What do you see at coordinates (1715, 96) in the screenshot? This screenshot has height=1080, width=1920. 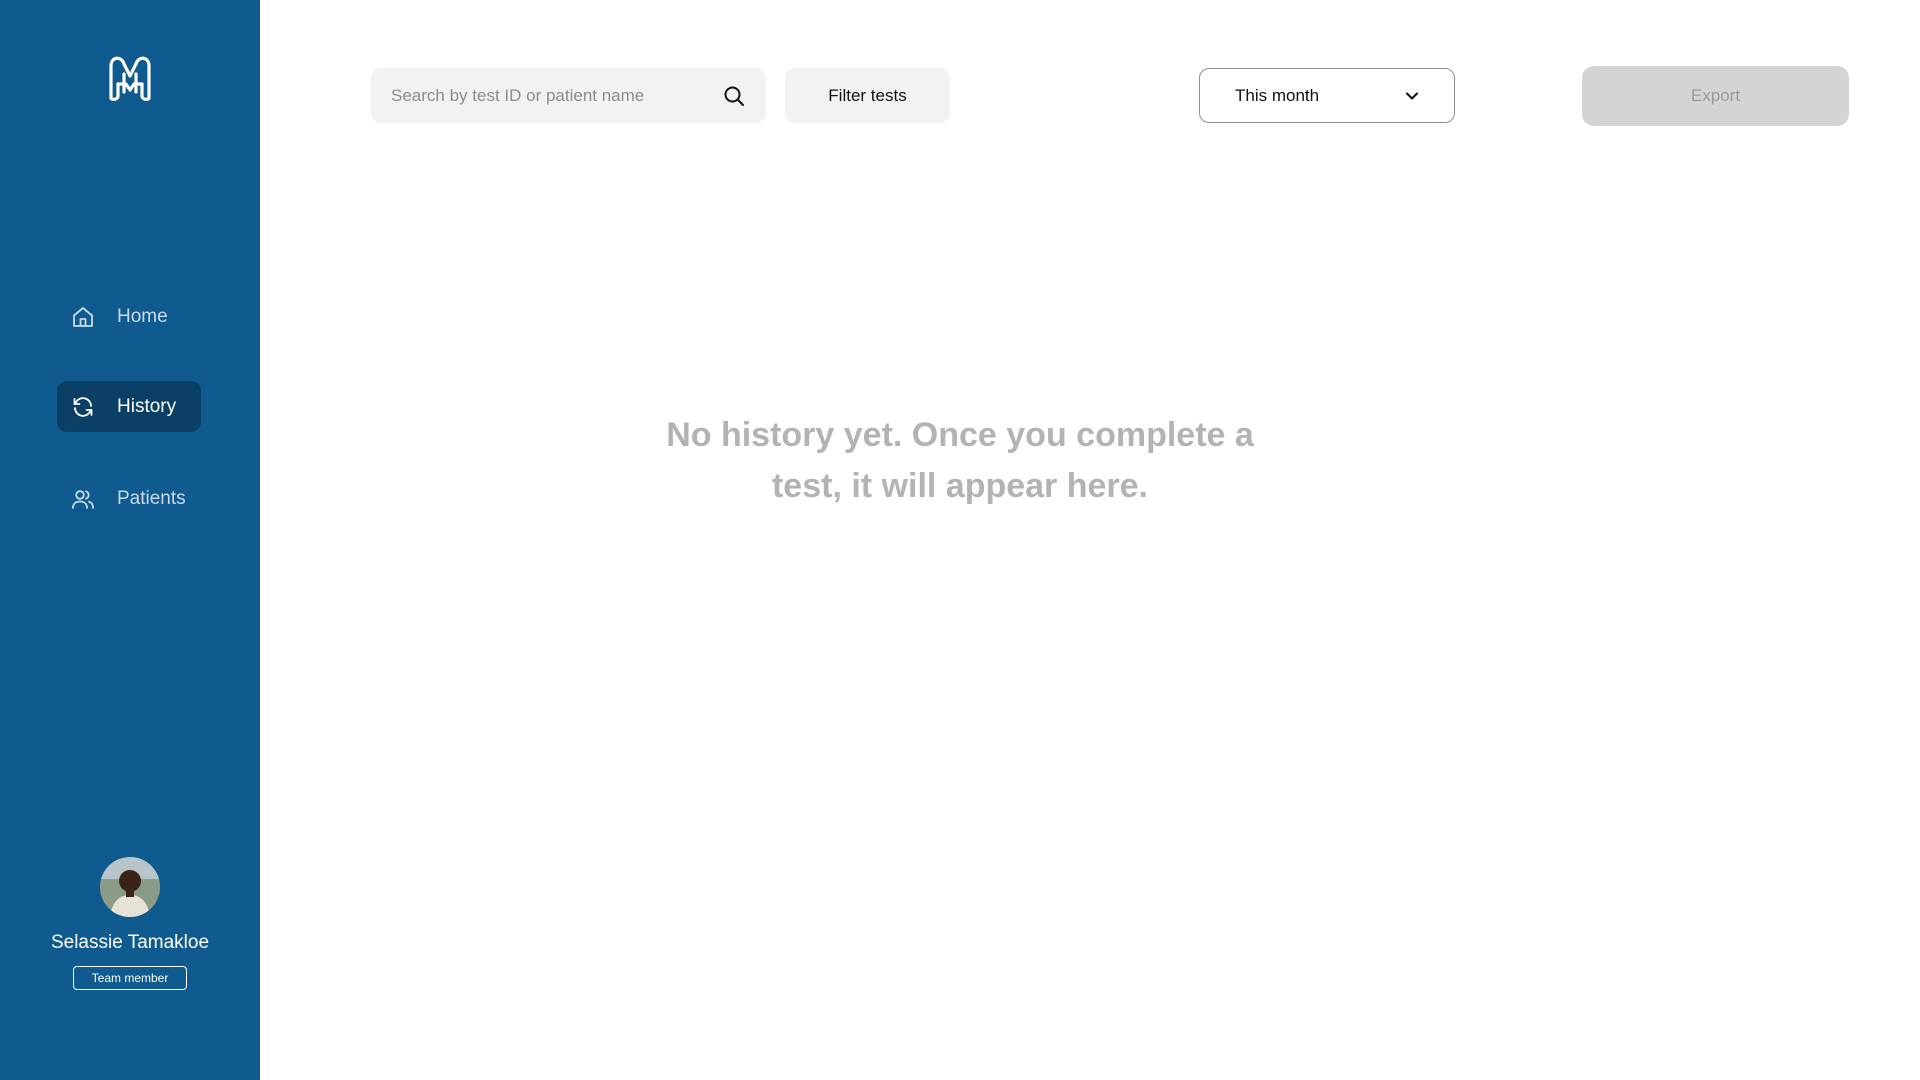 I see `export-button: Export` at bounding box center [1715, 96].